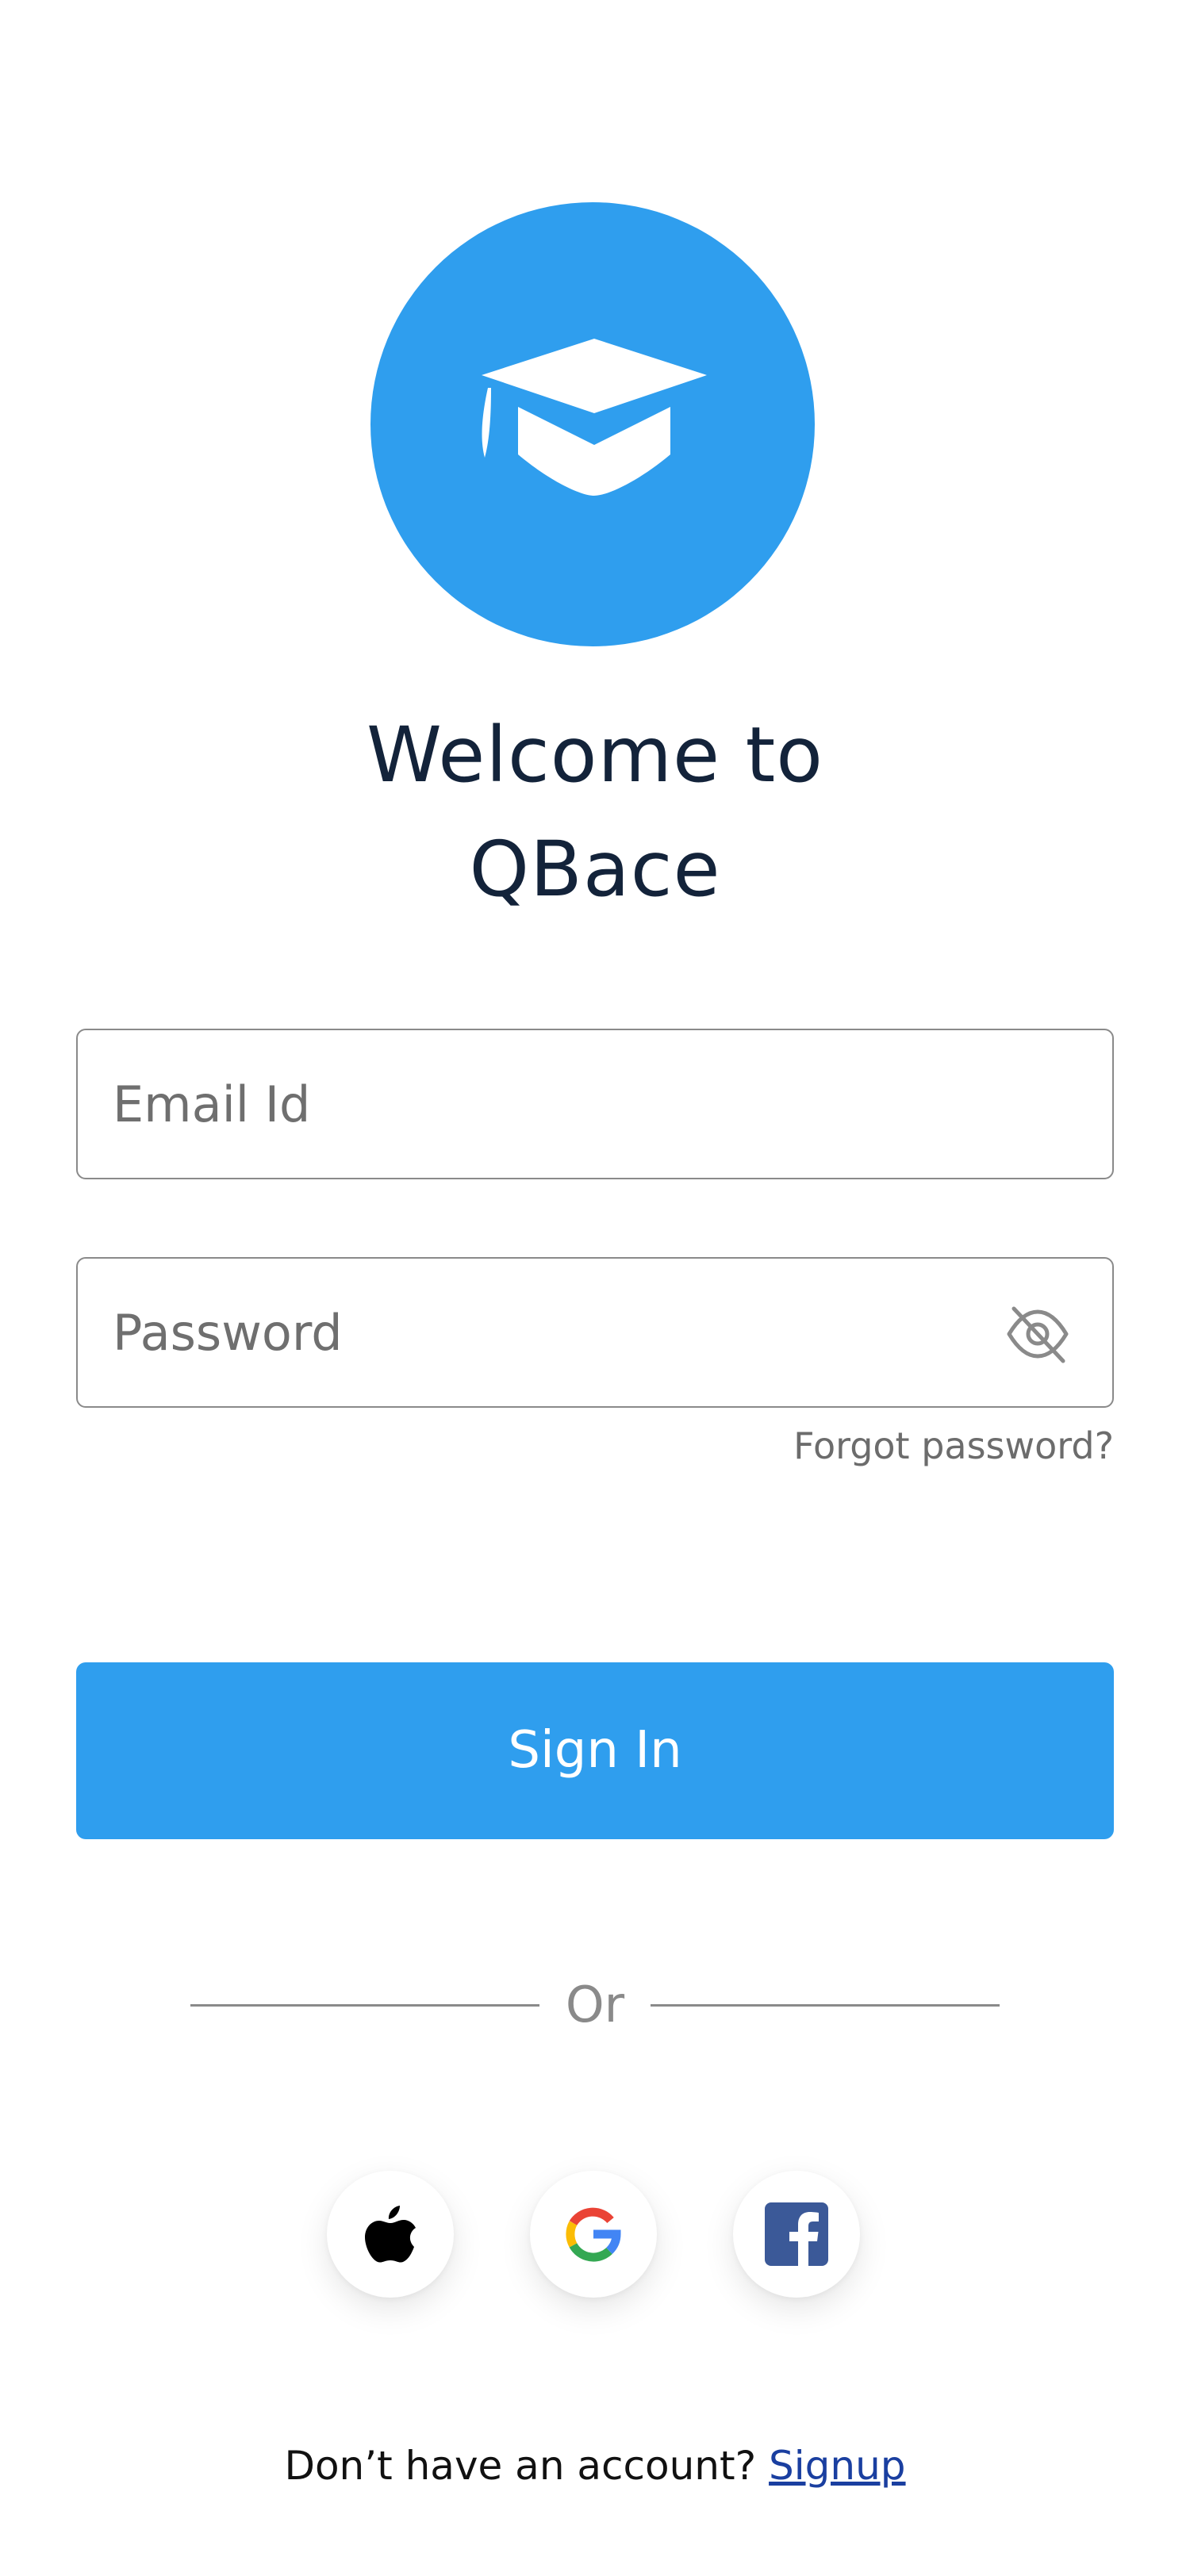 This screenshot has width=1190, height=2576. I want to click on signup-link: Signup, so click(837, 2466).